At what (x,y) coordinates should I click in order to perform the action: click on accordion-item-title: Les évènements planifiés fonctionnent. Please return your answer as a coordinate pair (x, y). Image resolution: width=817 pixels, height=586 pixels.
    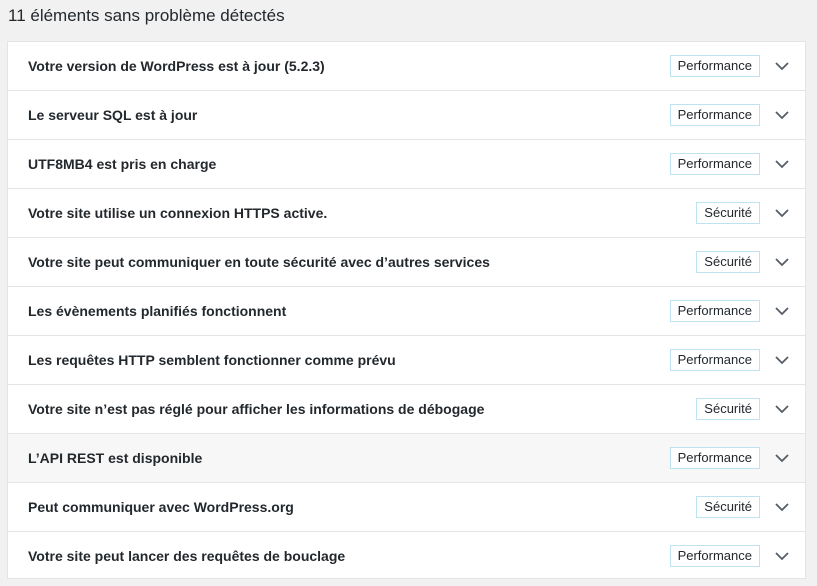
    Looking at the image, I should click on (157, 311).